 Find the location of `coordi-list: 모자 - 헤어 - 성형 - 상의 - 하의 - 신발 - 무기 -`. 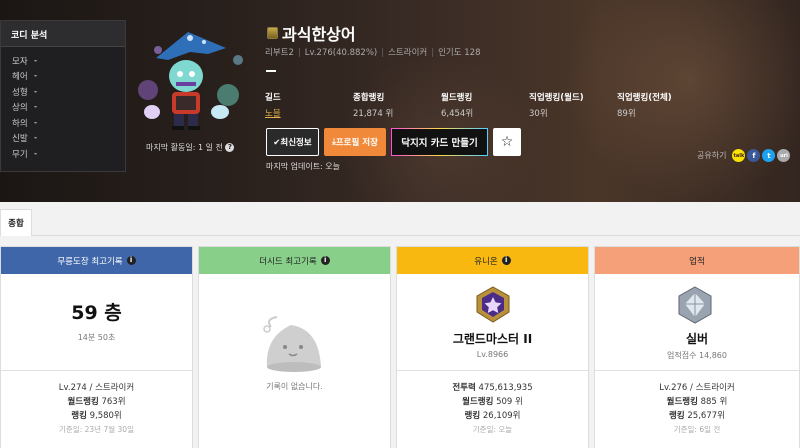

coordi-list: 모자 - 헤어 - 성형 - 상의 - 하의 - 신발 - 무기 - is located at coordinates (63, 104).